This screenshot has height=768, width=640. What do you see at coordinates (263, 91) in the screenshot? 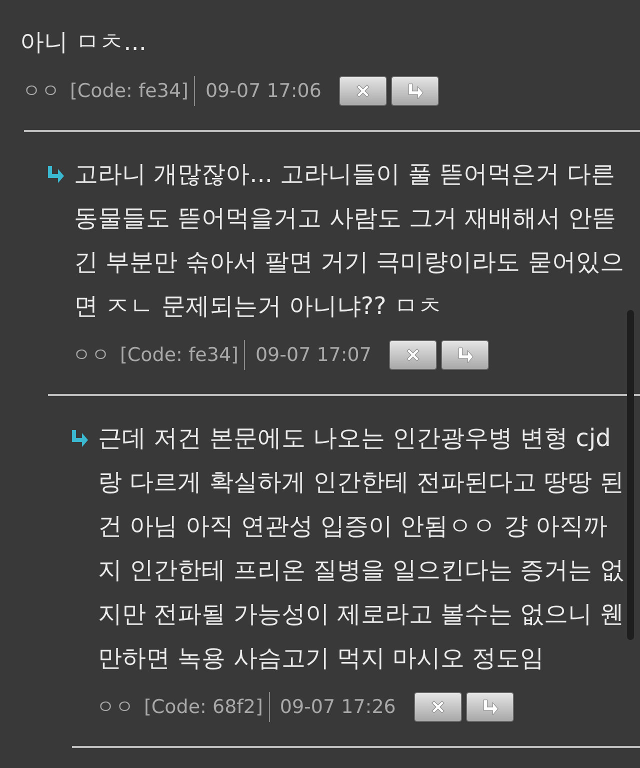
I see `timestamp: 09-07 17:06` at bounding box center [263, 91].